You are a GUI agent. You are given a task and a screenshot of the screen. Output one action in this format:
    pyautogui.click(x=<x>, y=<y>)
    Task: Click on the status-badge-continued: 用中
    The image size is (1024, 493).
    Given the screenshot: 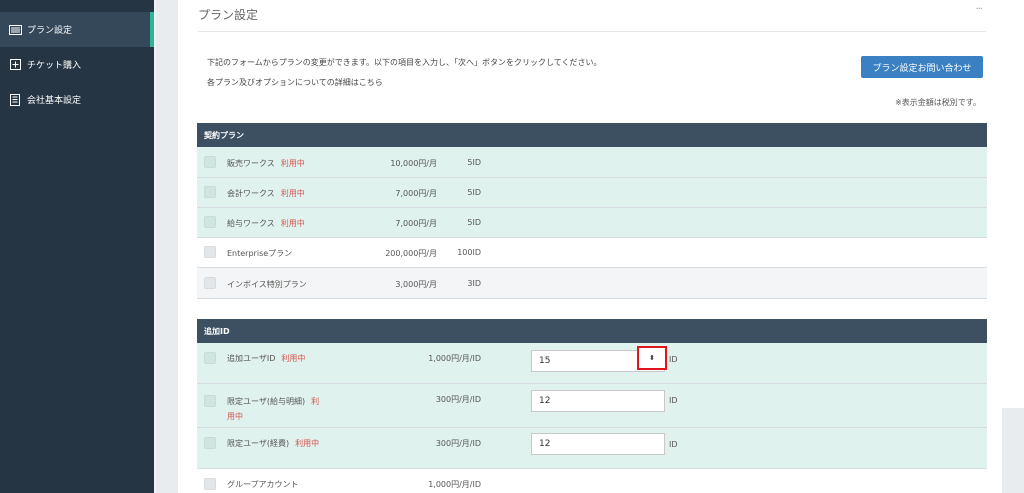 What is the action you would take?
    pyautogui.click(x=235, y=416)
    